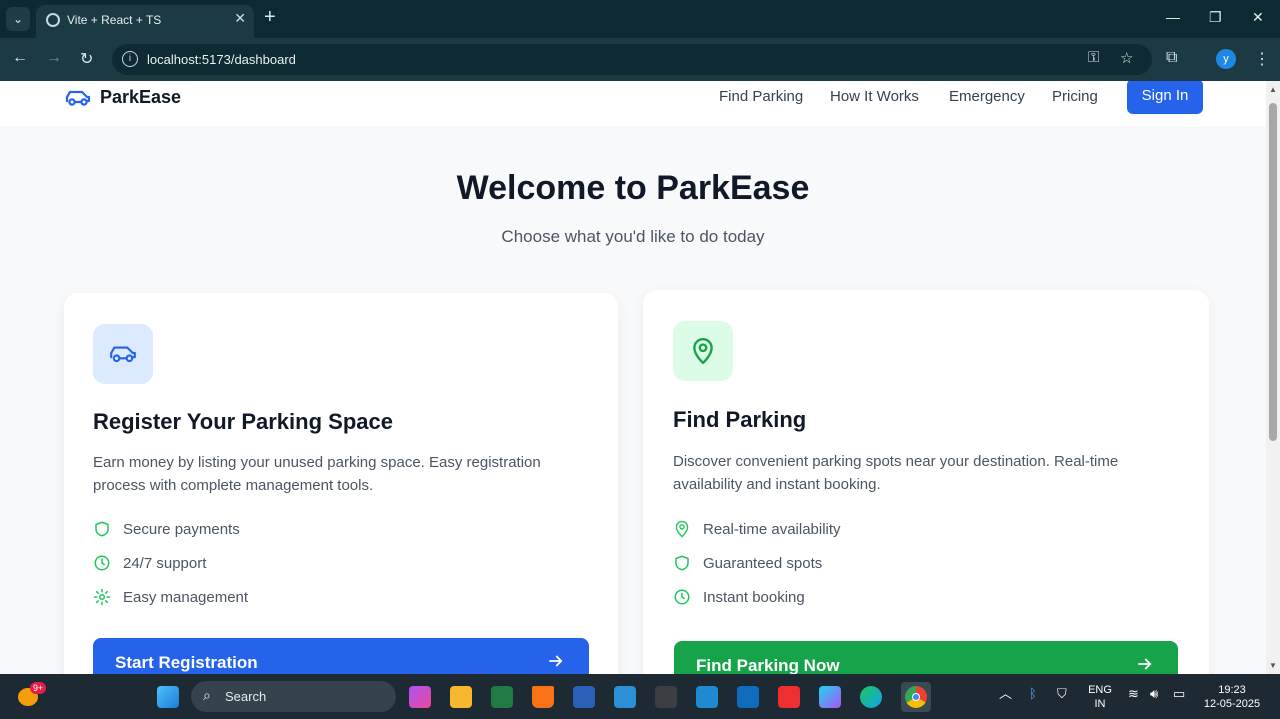 This screenshot has width=1280, height=719. What do you see at coordinates (130, 59) in the screenshot?
I see `site-info-icon: i` at bounding box center [130, 59].